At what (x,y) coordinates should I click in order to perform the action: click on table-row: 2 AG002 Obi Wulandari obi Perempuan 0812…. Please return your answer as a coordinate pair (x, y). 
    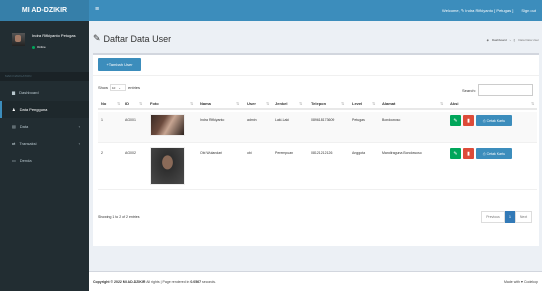
    Looking at the image, I should click on (317, 167).